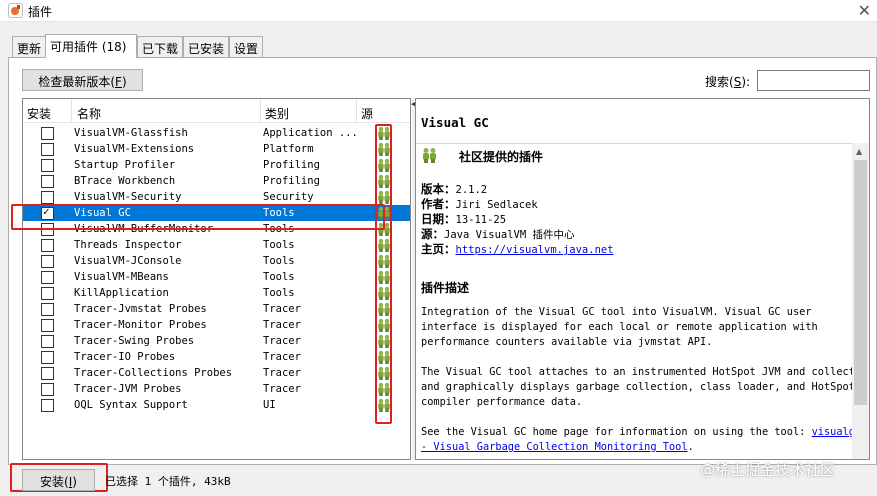  I want to click on highlight-box-source-column, so click(383, 274).